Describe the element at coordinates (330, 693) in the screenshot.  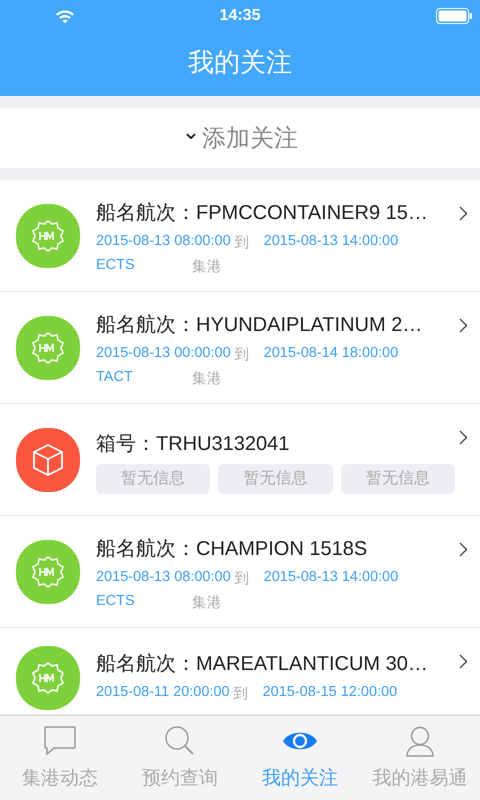
I see `end-time: 2015-08-15 12:00:00` at that location.